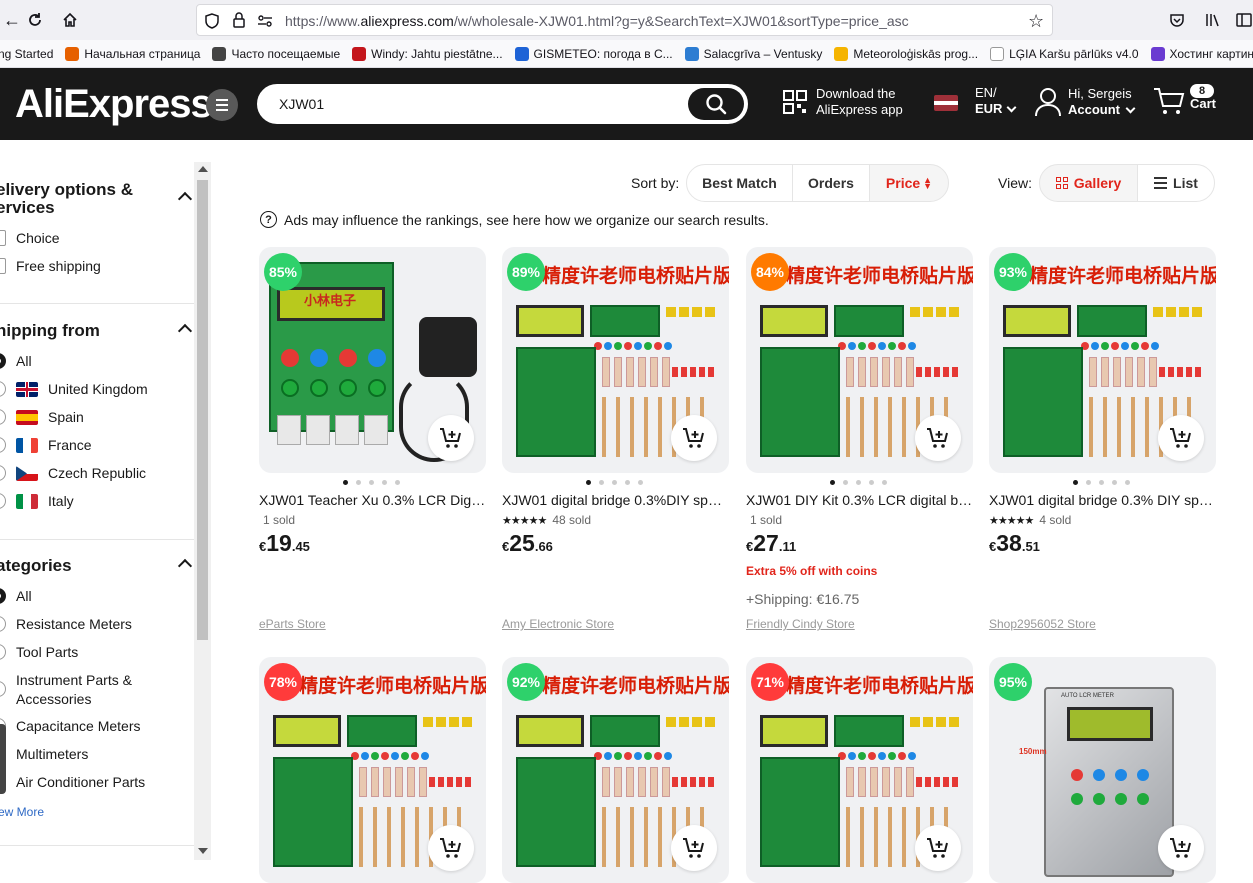  Describe the element at coordinates (1201, 53) in the screenshot. I see `bookmark-item: Хостинг картинок, з` at that location.